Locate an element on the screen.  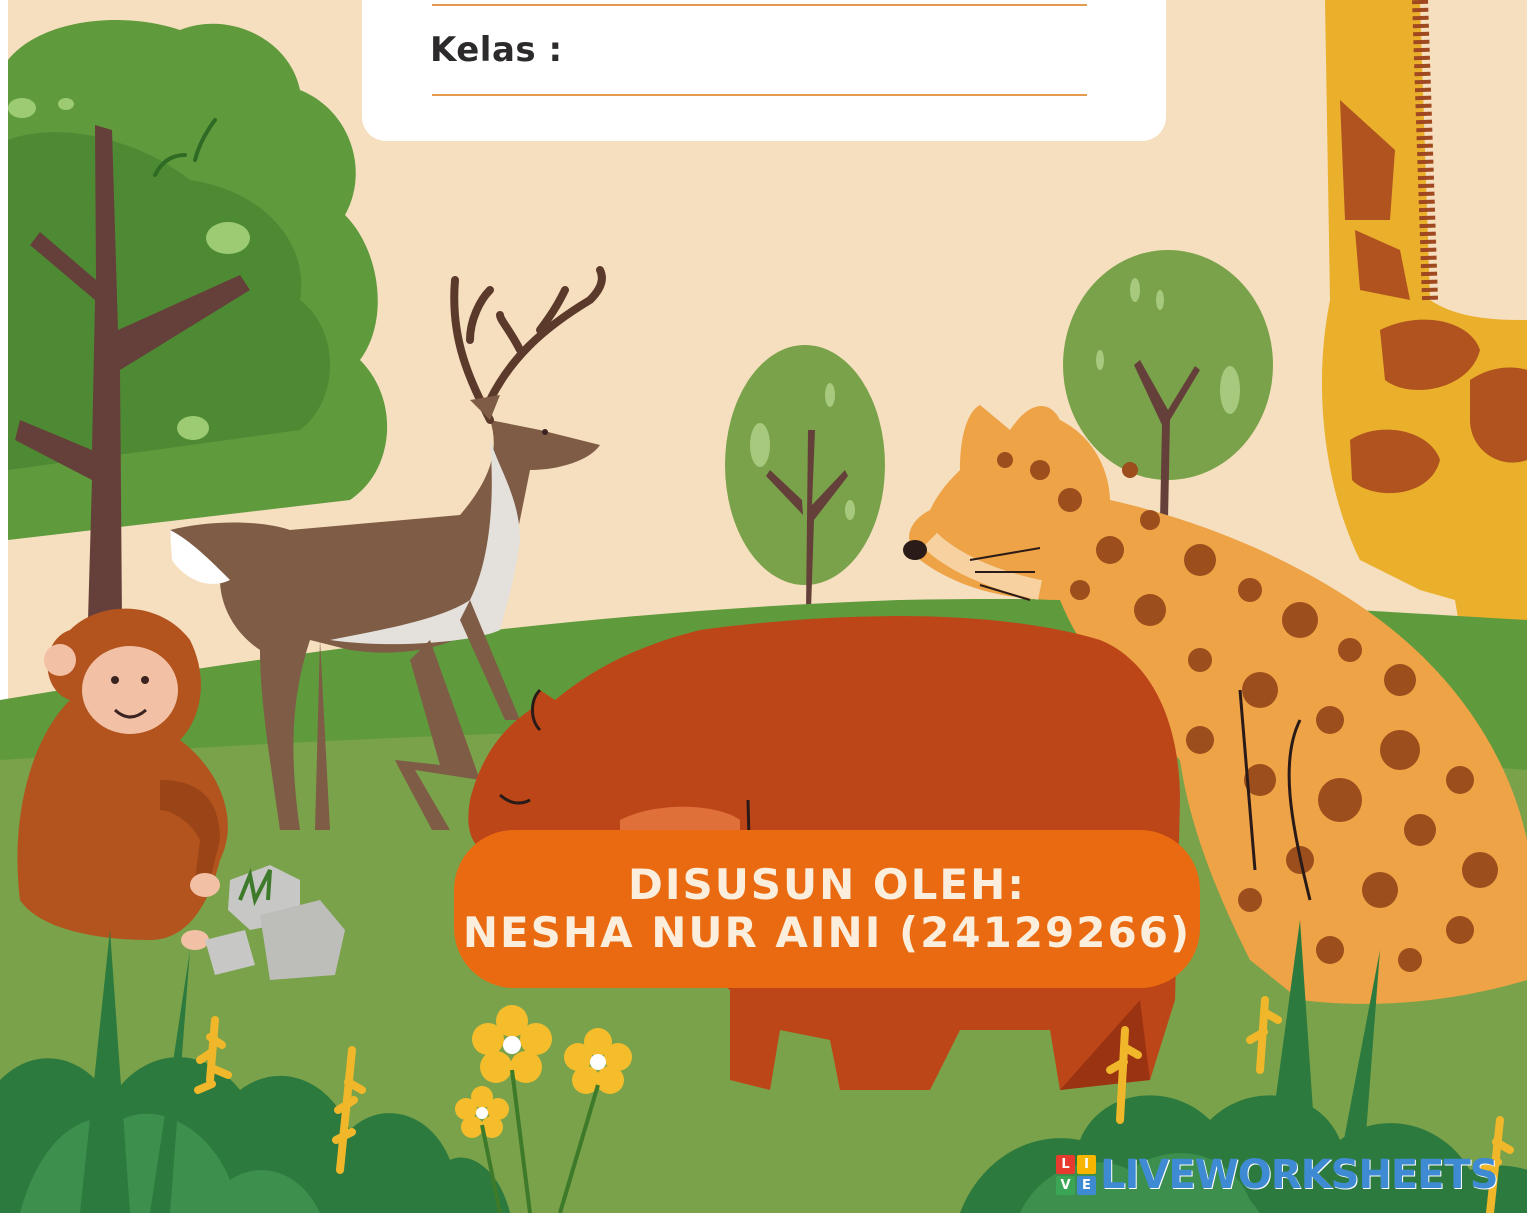
author-banner: DISUSUN OLEH: NESHA NUR AINI (24129266) is located at coordinates (827, 909).